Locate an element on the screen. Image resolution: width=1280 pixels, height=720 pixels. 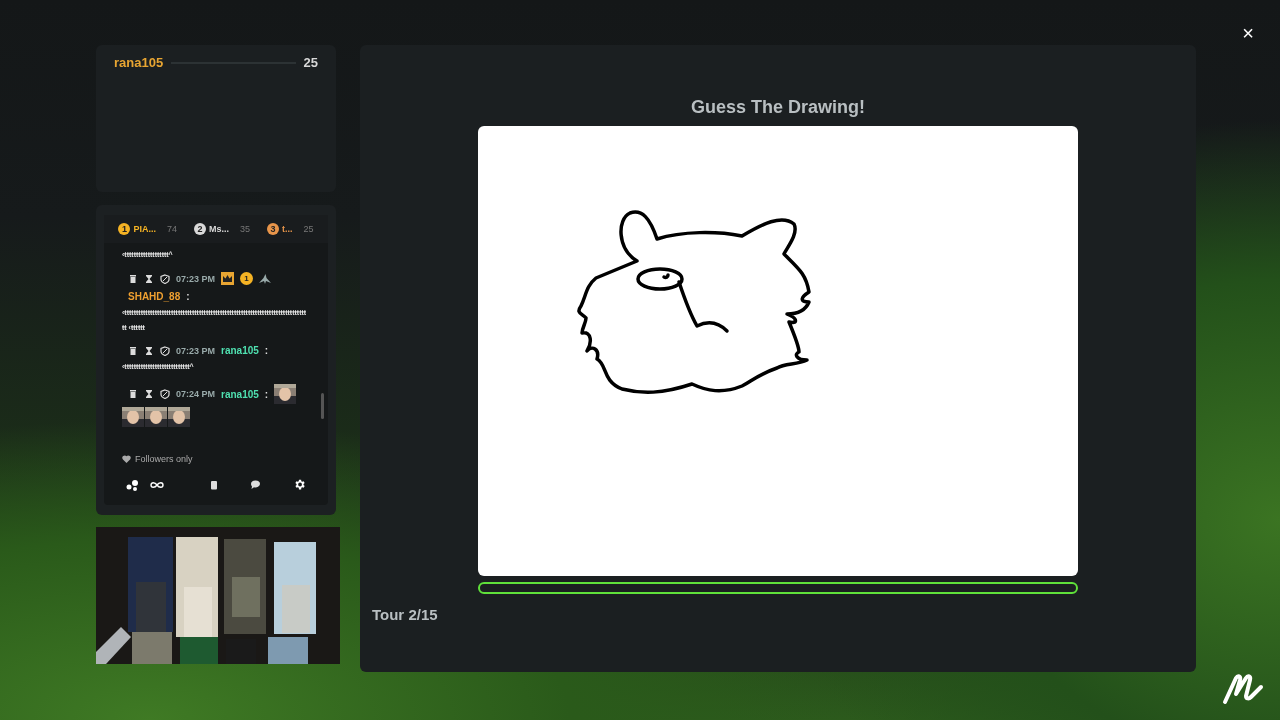
chat-username: SHAHD_88 is located at coordinates (154, 296).